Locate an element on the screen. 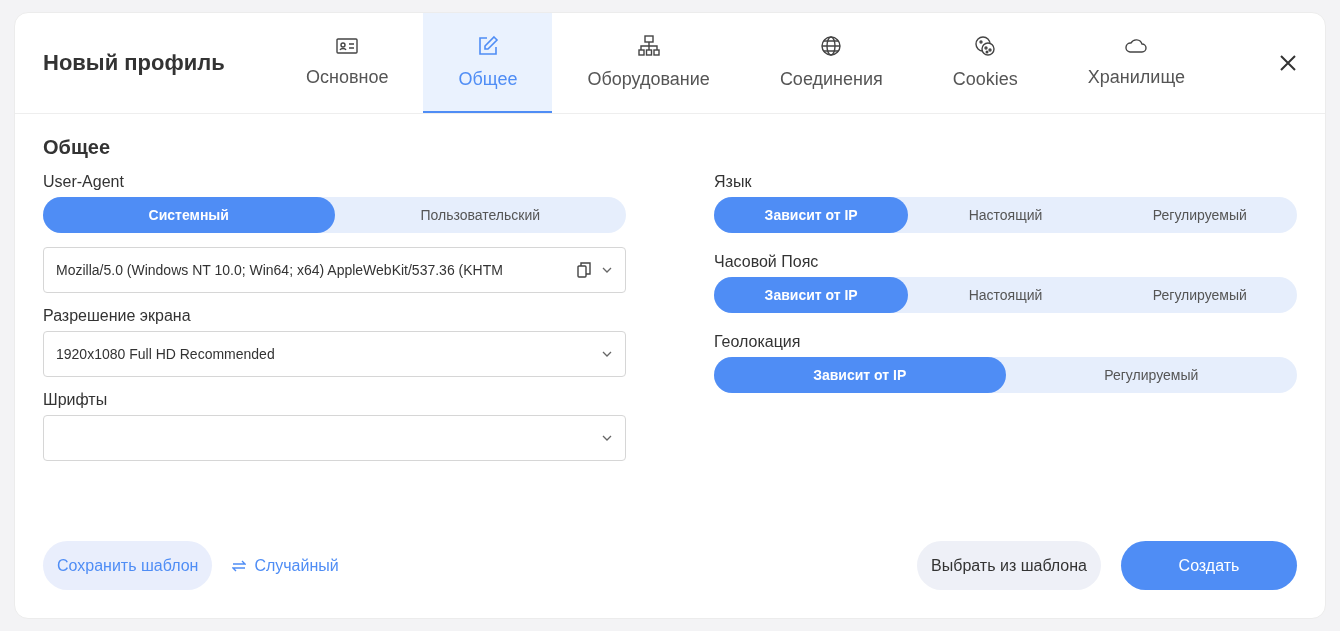 This screenshot has height=631, width=1340. select-field: Mozilla/5.0 (Windows NT 10.0; Win64; x64) AppleWebKit/537.36 (KHTM is located at coordinates (334, 270).